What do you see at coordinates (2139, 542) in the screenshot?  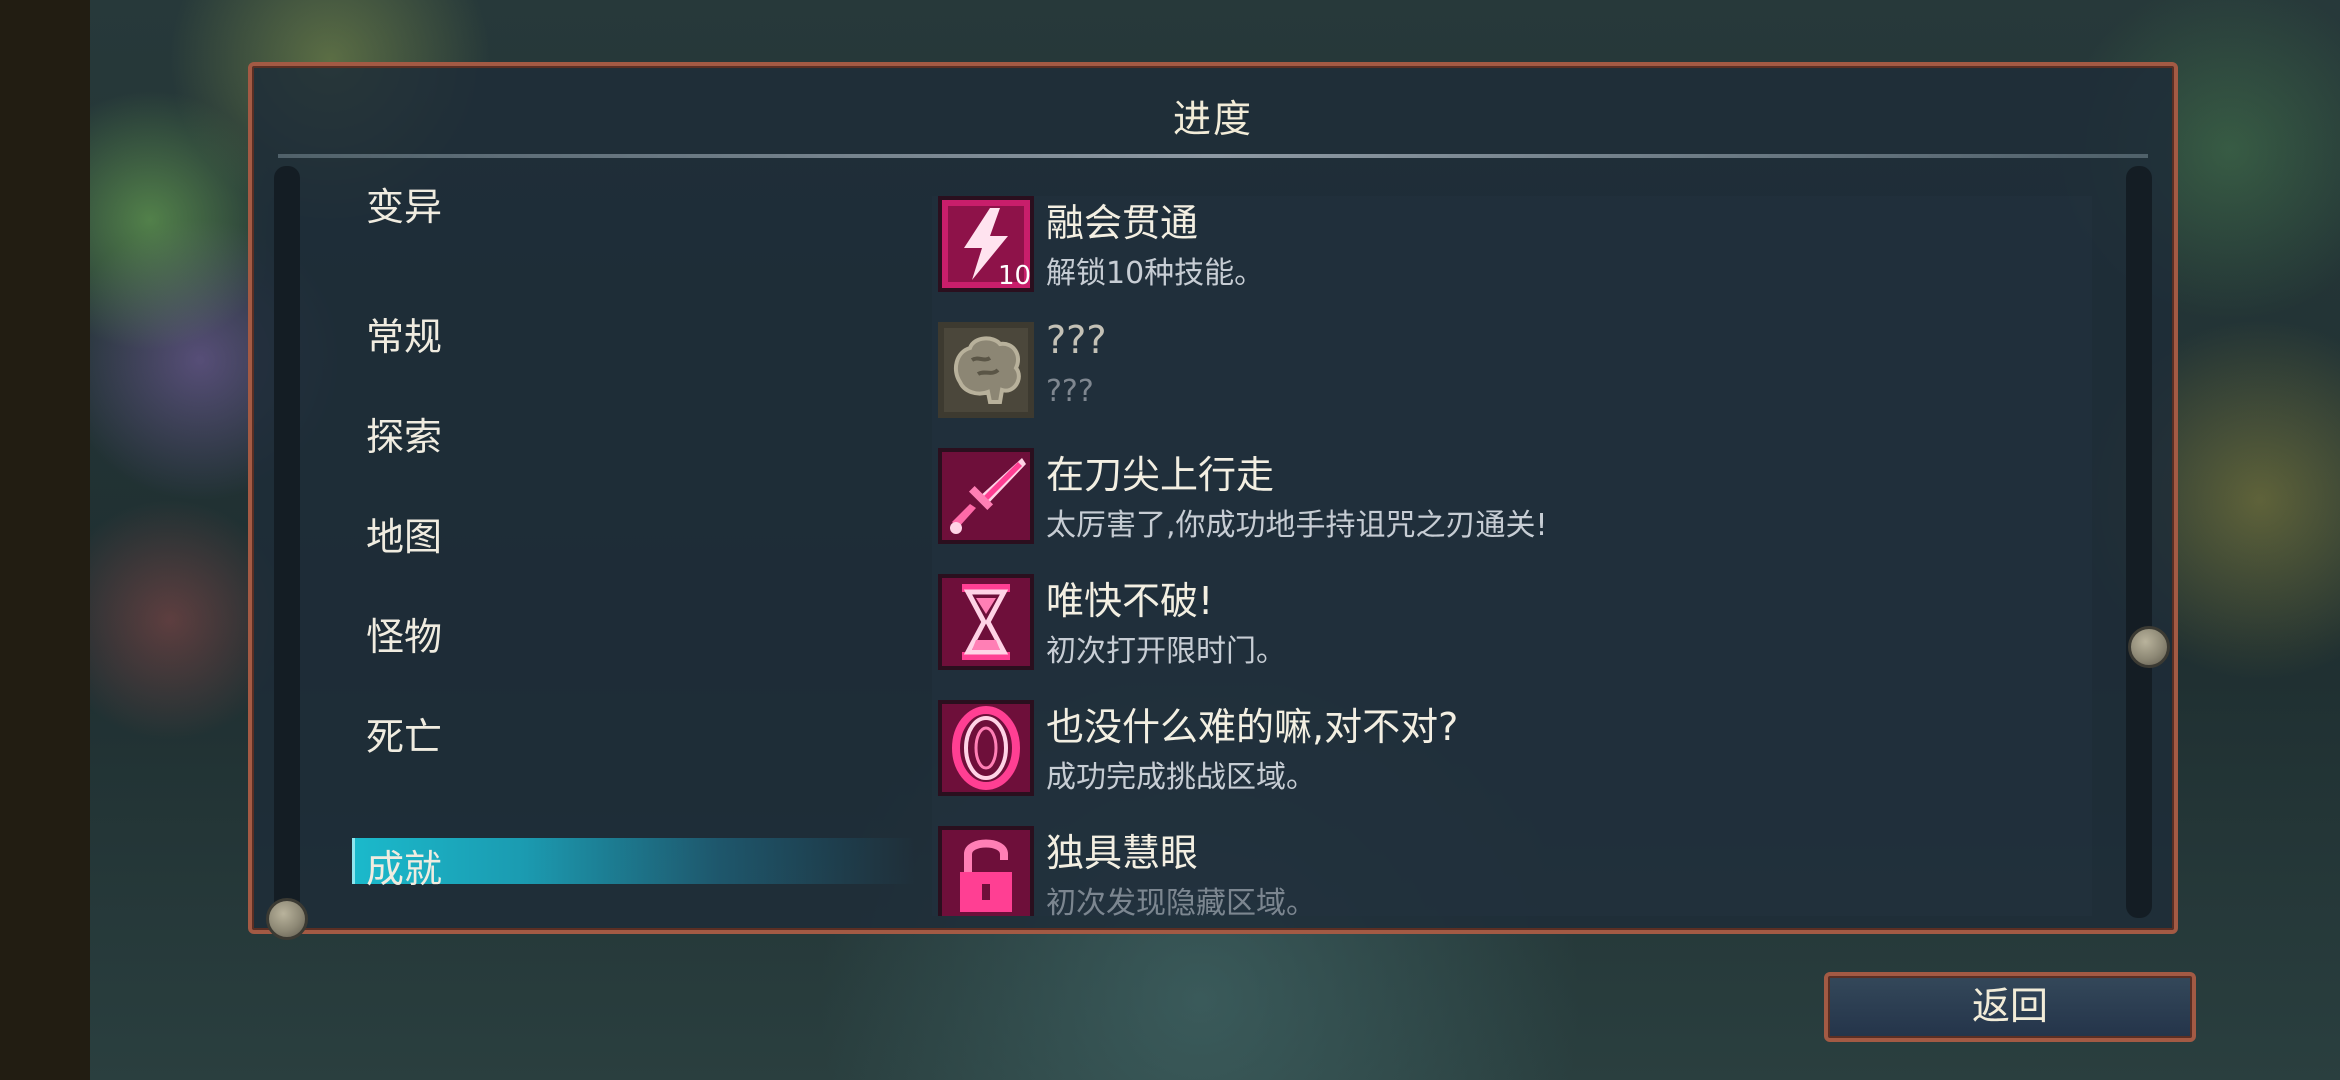 I see `achievement-scrollbar` at bounding box center [2139, 542].